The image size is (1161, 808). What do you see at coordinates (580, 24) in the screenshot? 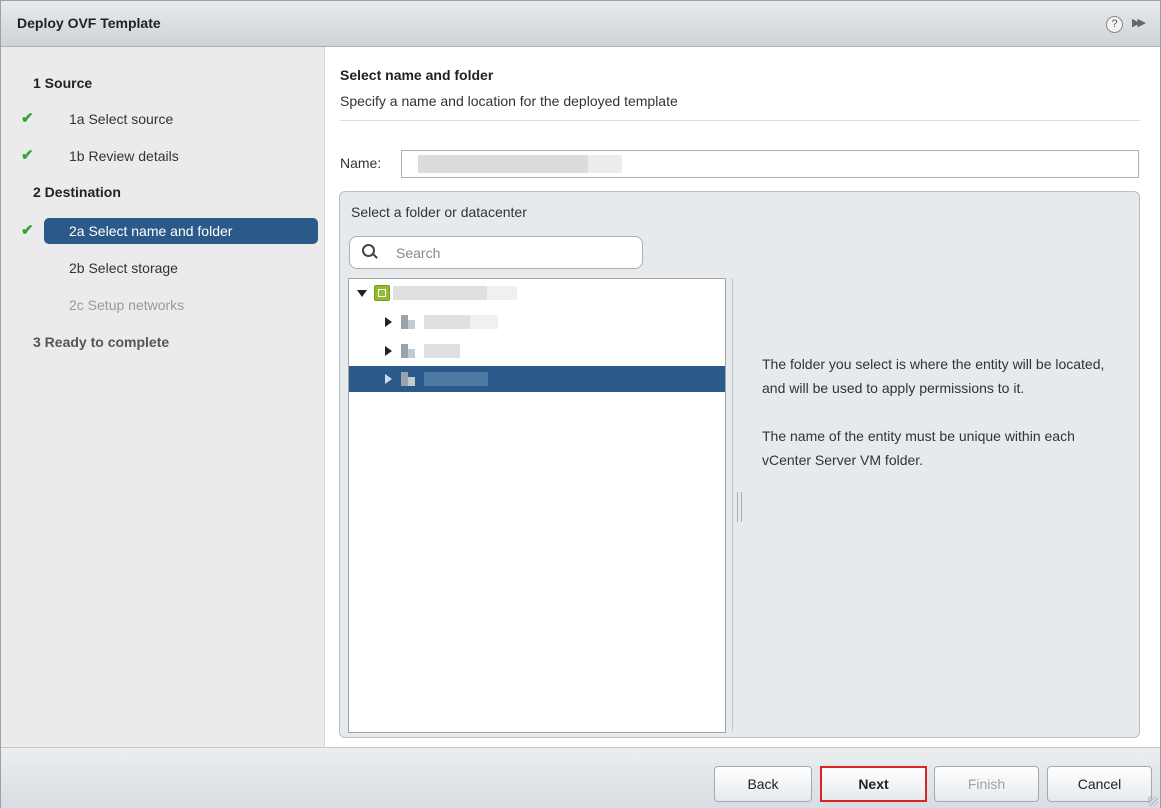
I see `dialog-titlebar: Deploy OVF Template ? ▶▶` at bounding box center [580, 24].